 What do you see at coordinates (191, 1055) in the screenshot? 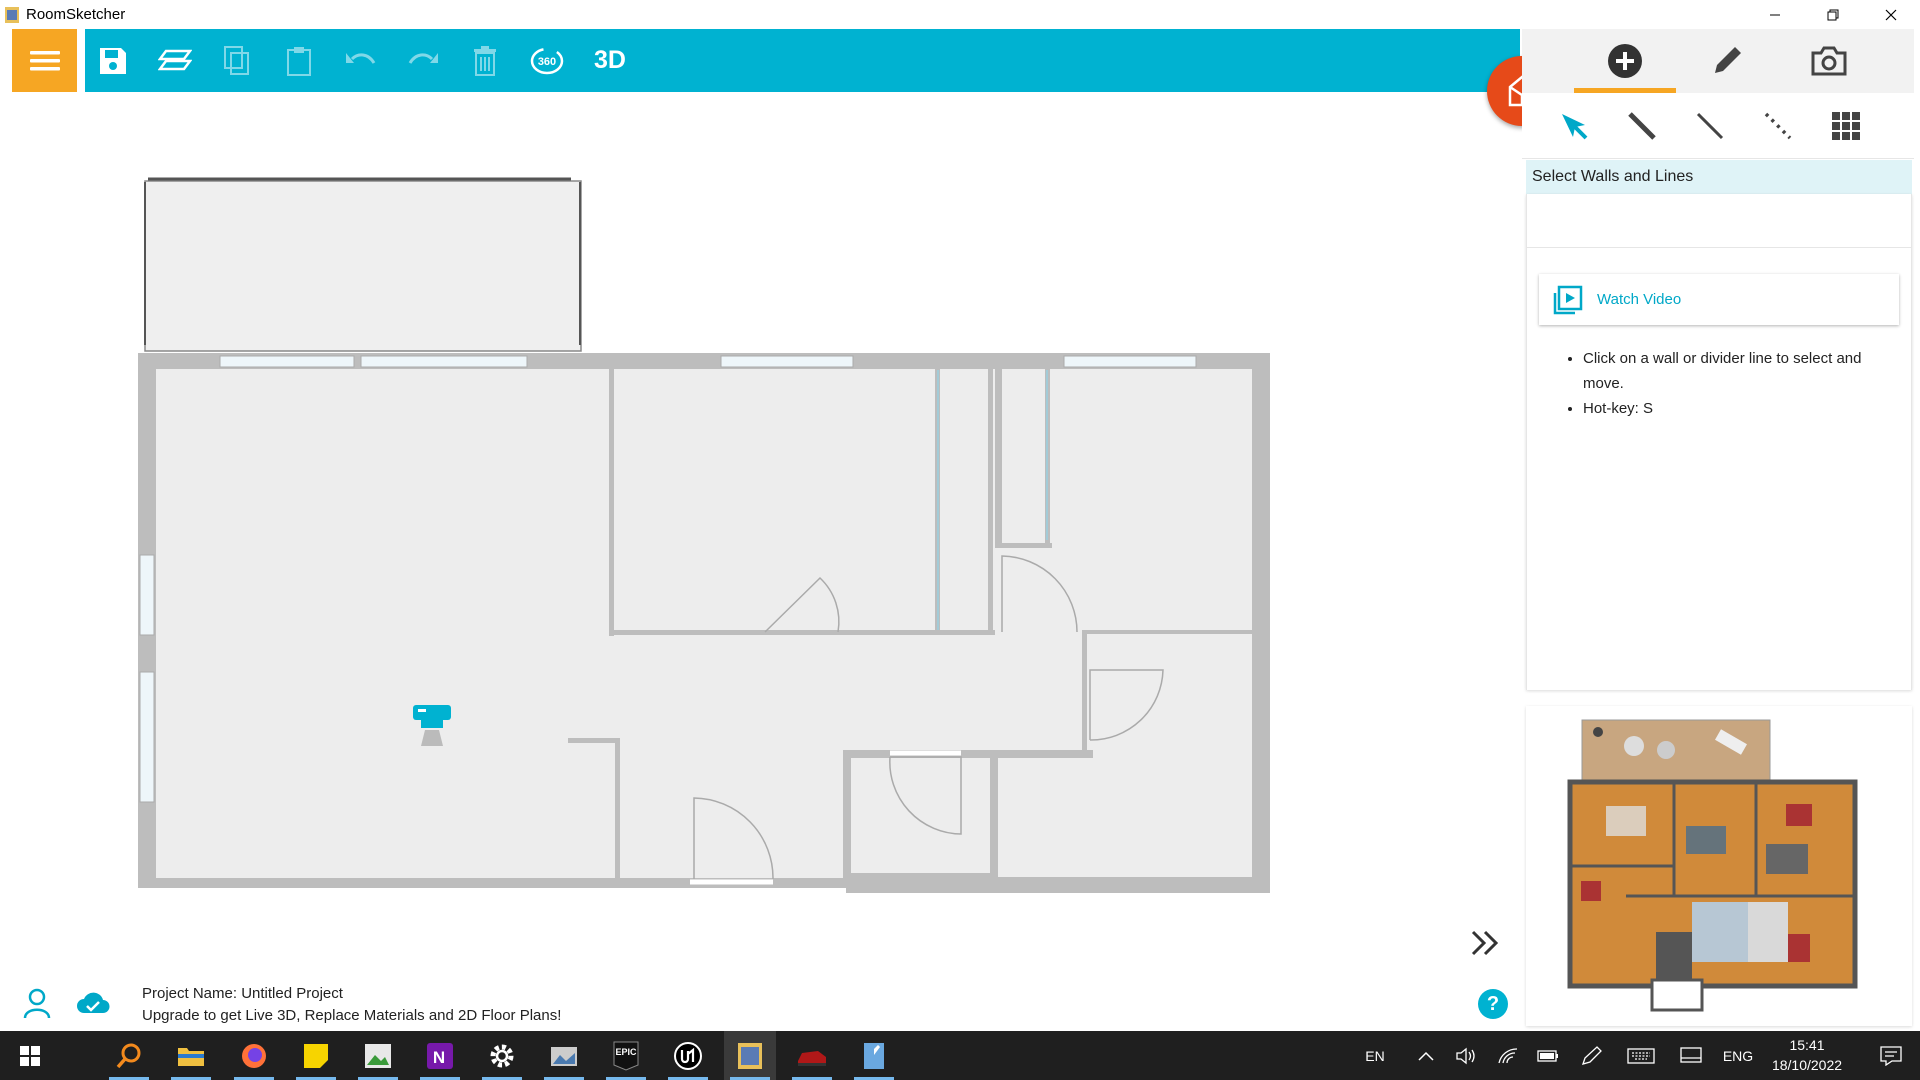
I see `taskbar-file-explorer` at bounding box center [191, 1055].